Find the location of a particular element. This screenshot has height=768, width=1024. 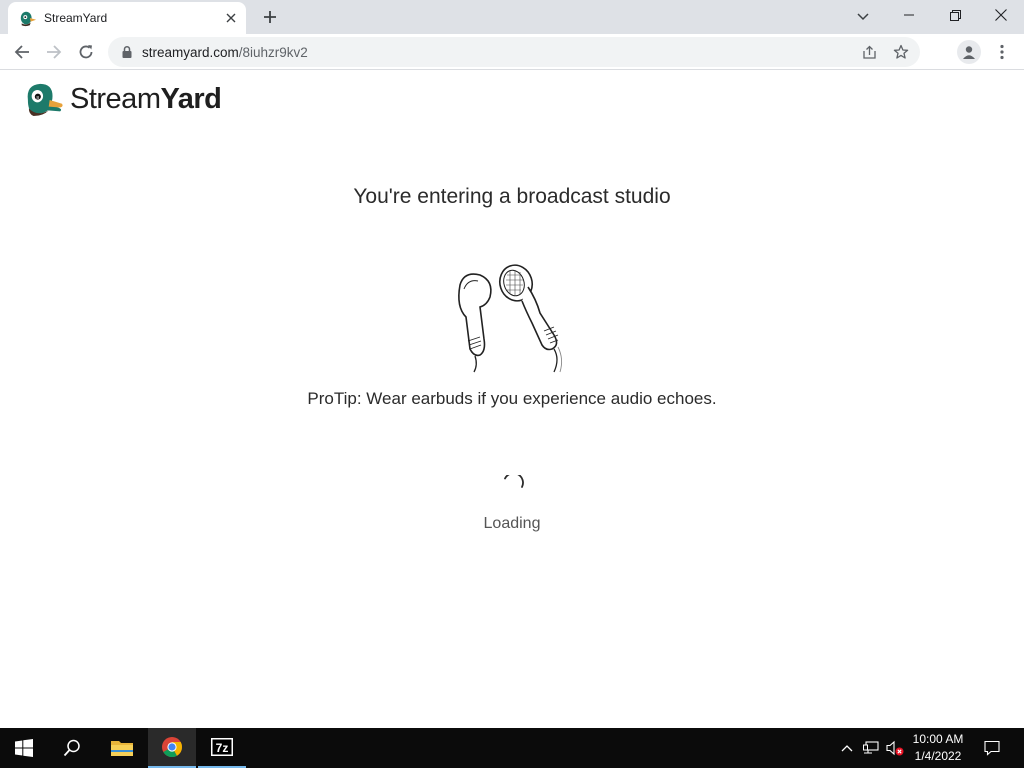

streamyard-duck-icon: 8 is located at coordinates (45, 100).